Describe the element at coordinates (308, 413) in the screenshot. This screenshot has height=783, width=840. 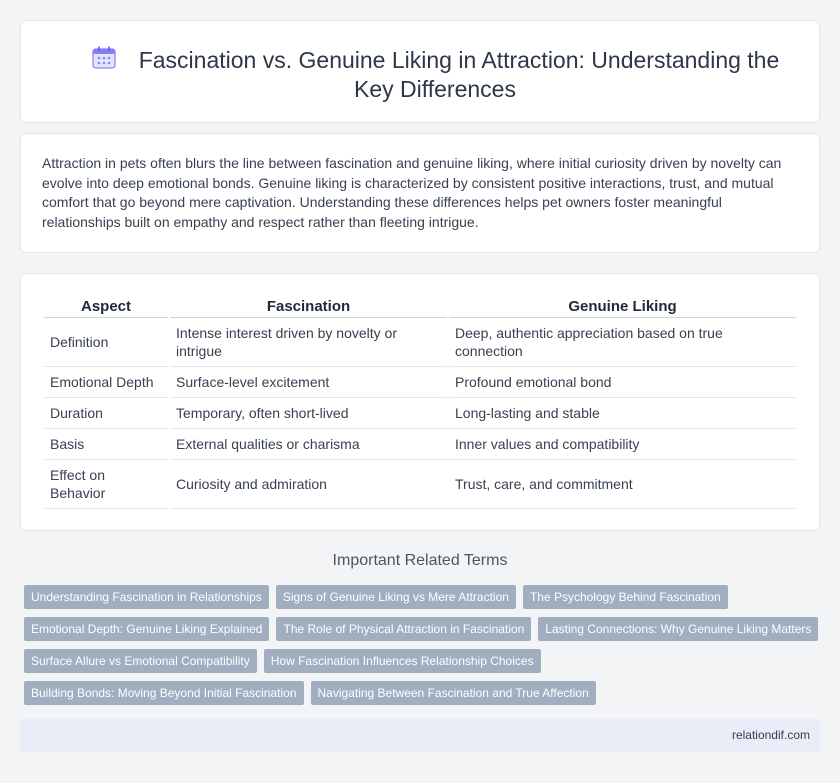
I see `table-cell: Temporary, often short-lived` at that location.